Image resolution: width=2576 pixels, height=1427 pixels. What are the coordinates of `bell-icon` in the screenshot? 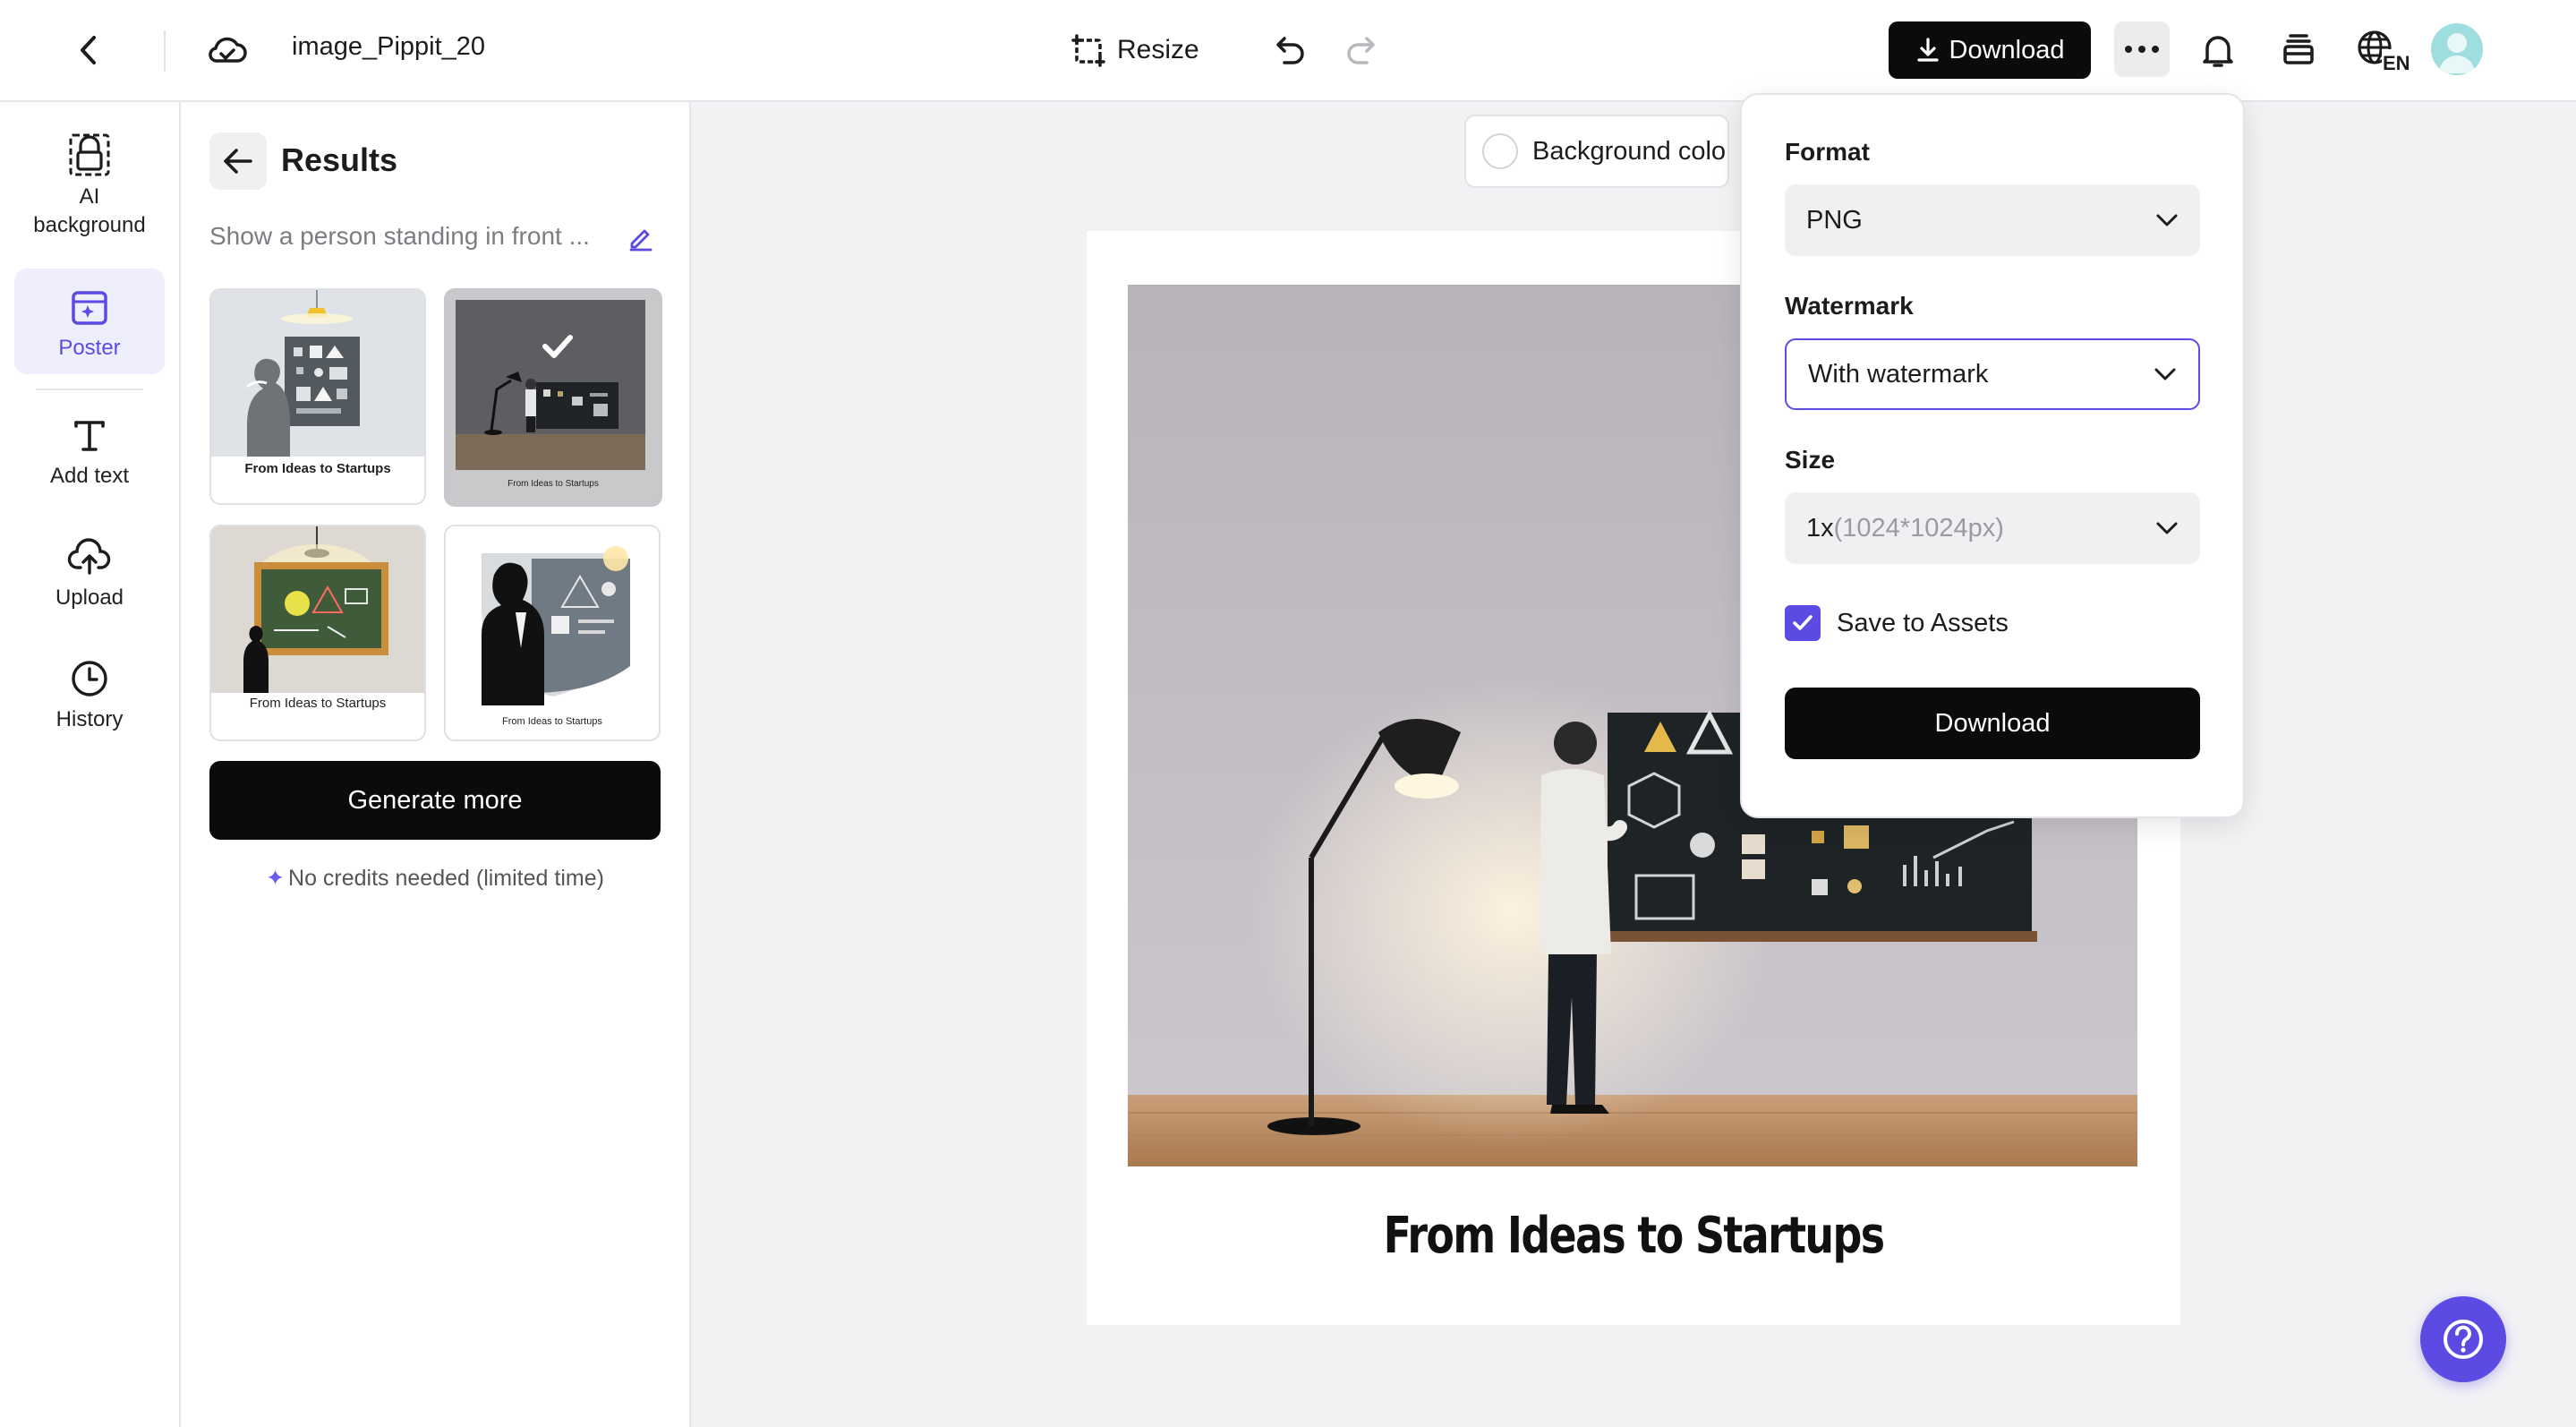 It's located at (2218, 52).